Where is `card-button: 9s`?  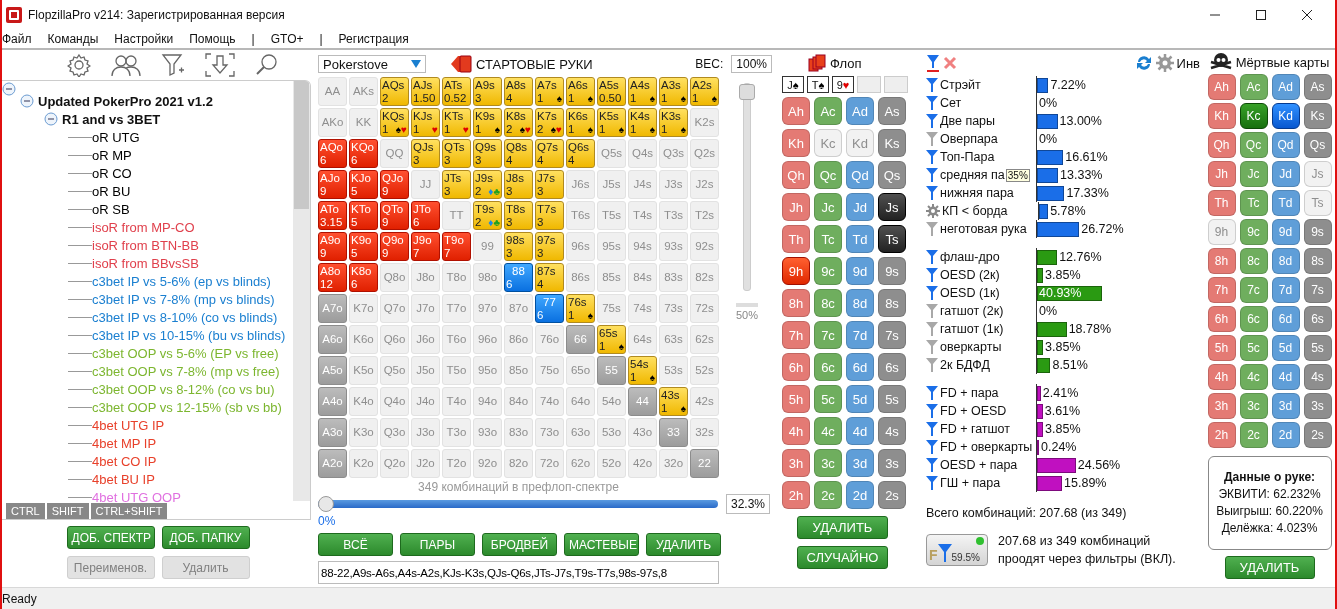
card-button: 9s is located at coordinates (892, 271).